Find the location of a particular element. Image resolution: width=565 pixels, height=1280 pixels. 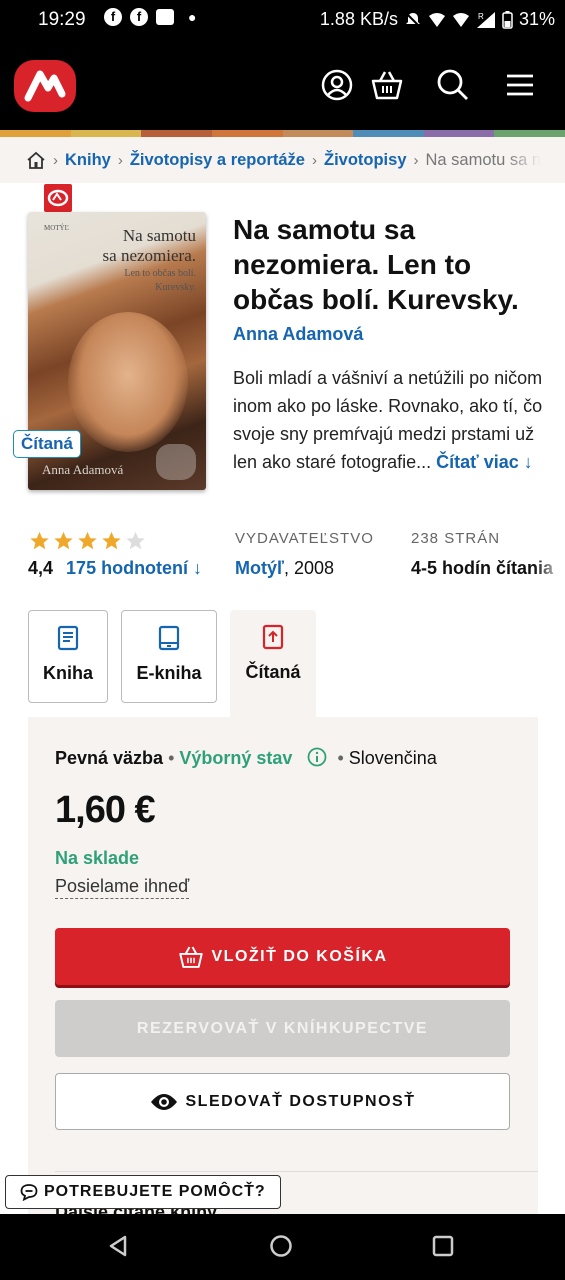

cover-publisher: MOTÝĽ is located at coordinates (56, 228).